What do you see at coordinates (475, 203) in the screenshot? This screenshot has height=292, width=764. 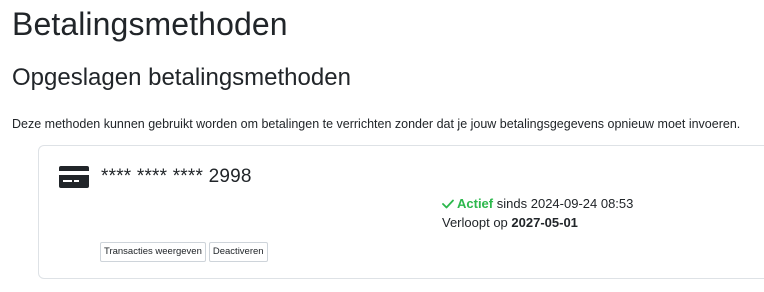 I see `status-badge: Actief` at bounding box center [475, 203].